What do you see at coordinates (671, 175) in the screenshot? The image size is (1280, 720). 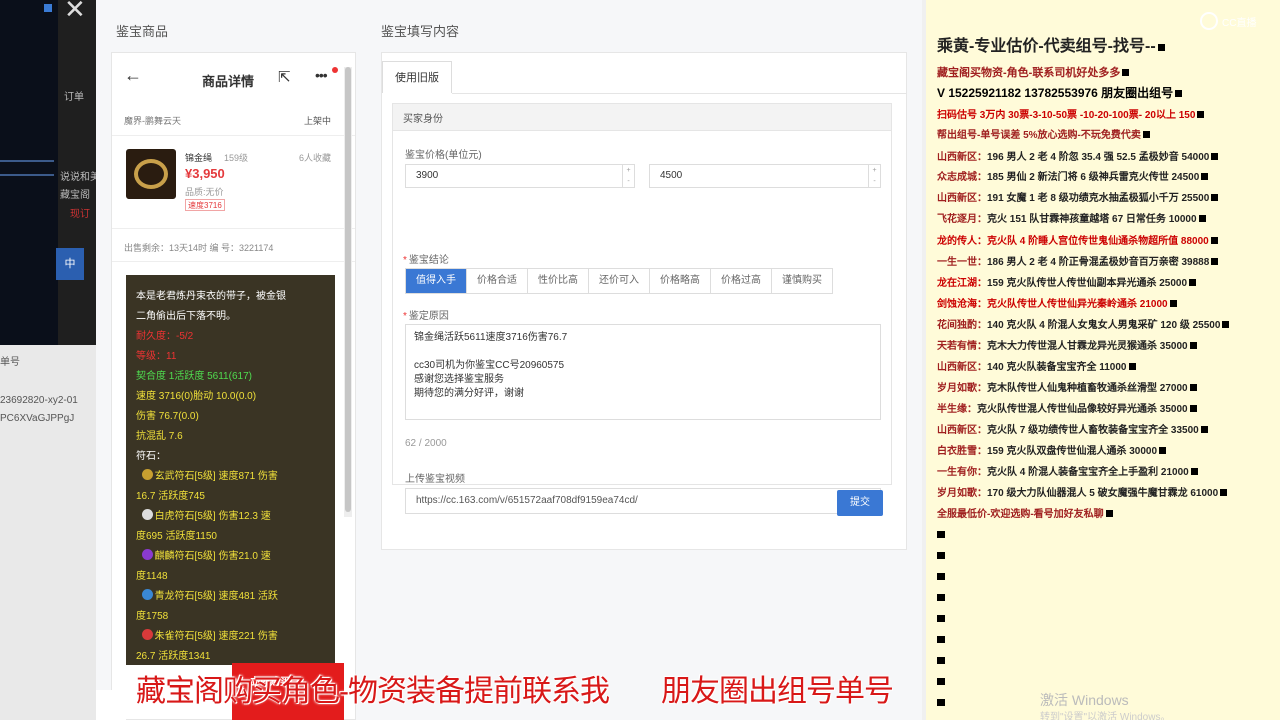 I see `price-max-value: 4500` at bounding box center [671, 175].